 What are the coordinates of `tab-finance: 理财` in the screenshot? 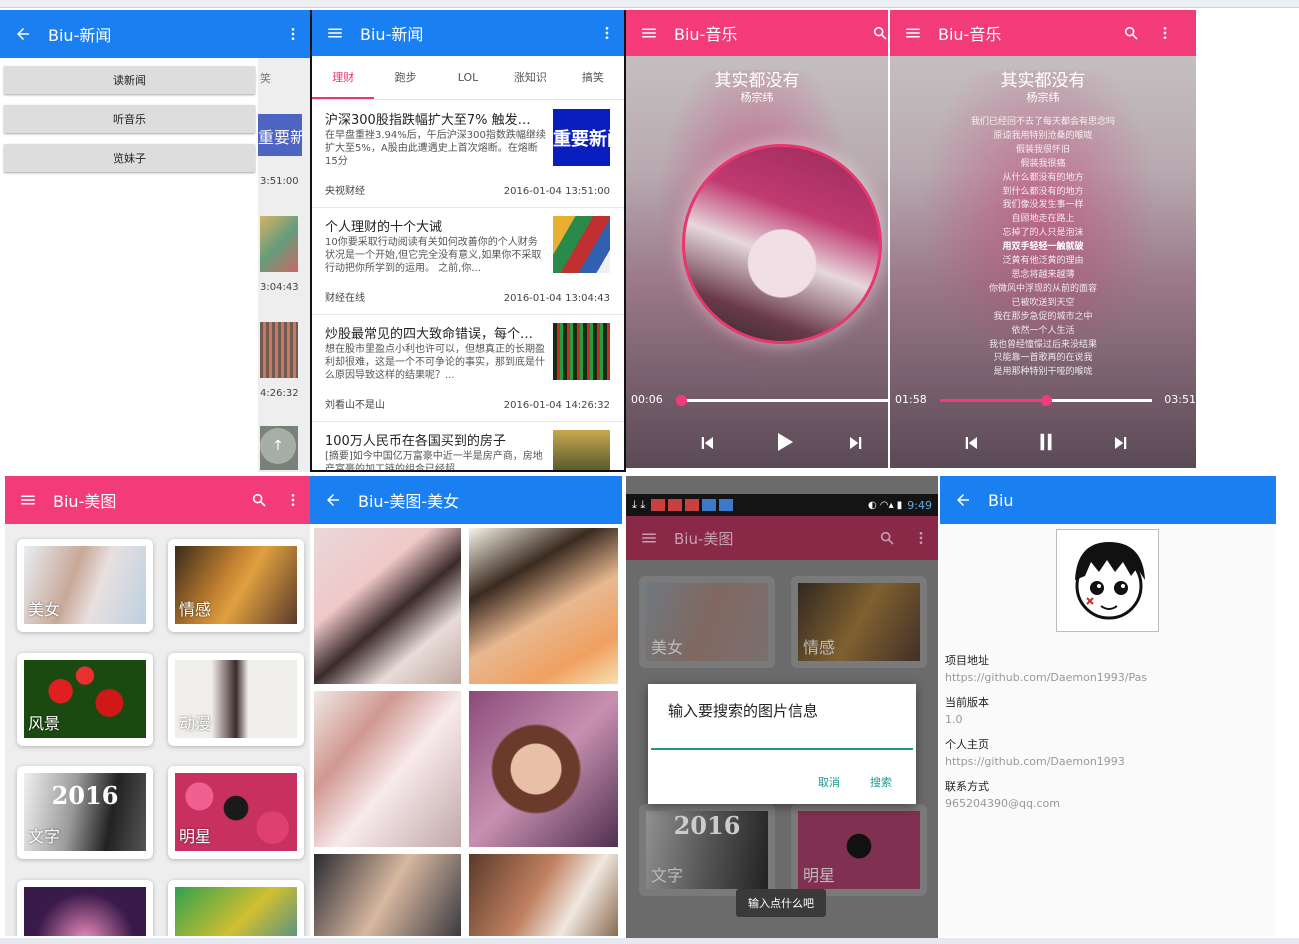 It's located at (343, 77).